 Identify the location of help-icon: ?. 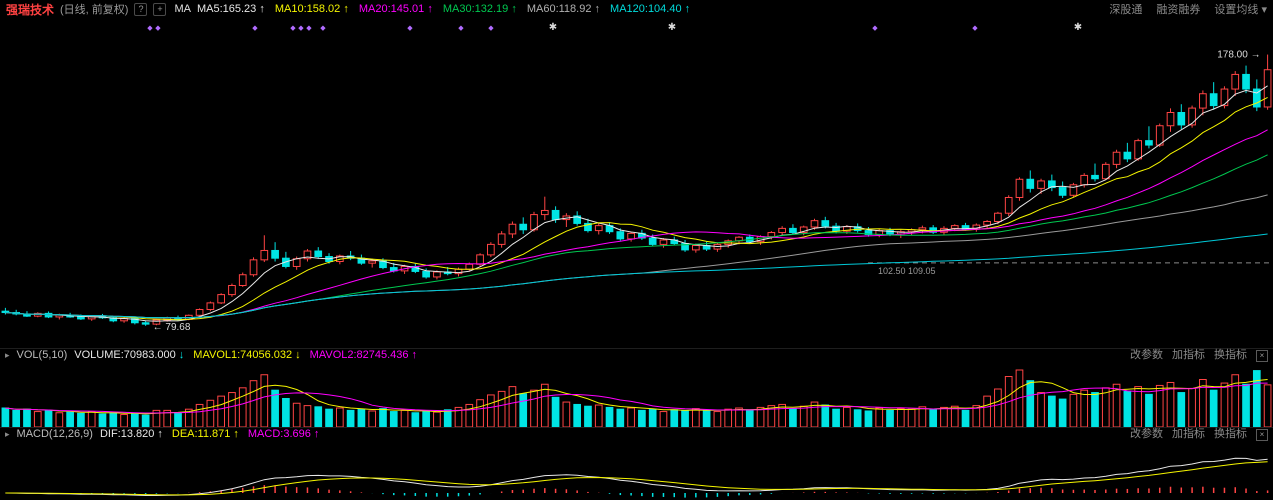
(141, 9).